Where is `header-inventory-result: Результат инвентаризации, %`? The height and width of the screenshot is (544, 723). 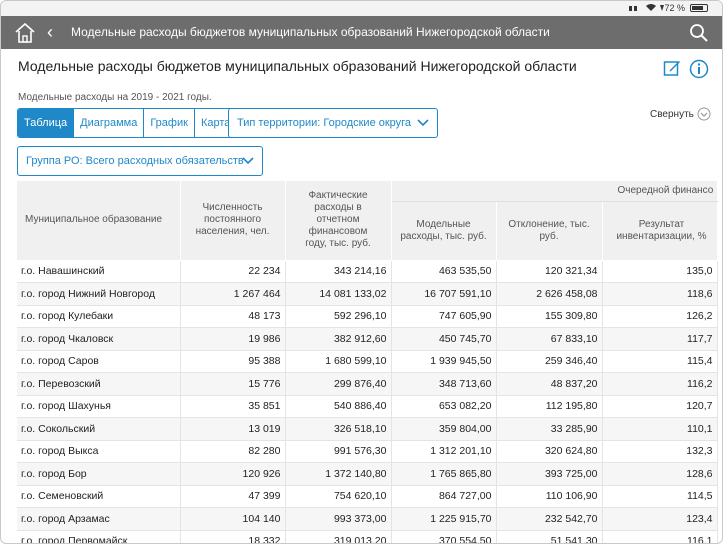 header-inventory-result: Результат инвентаризации, % is located at coordinates (660, 231).